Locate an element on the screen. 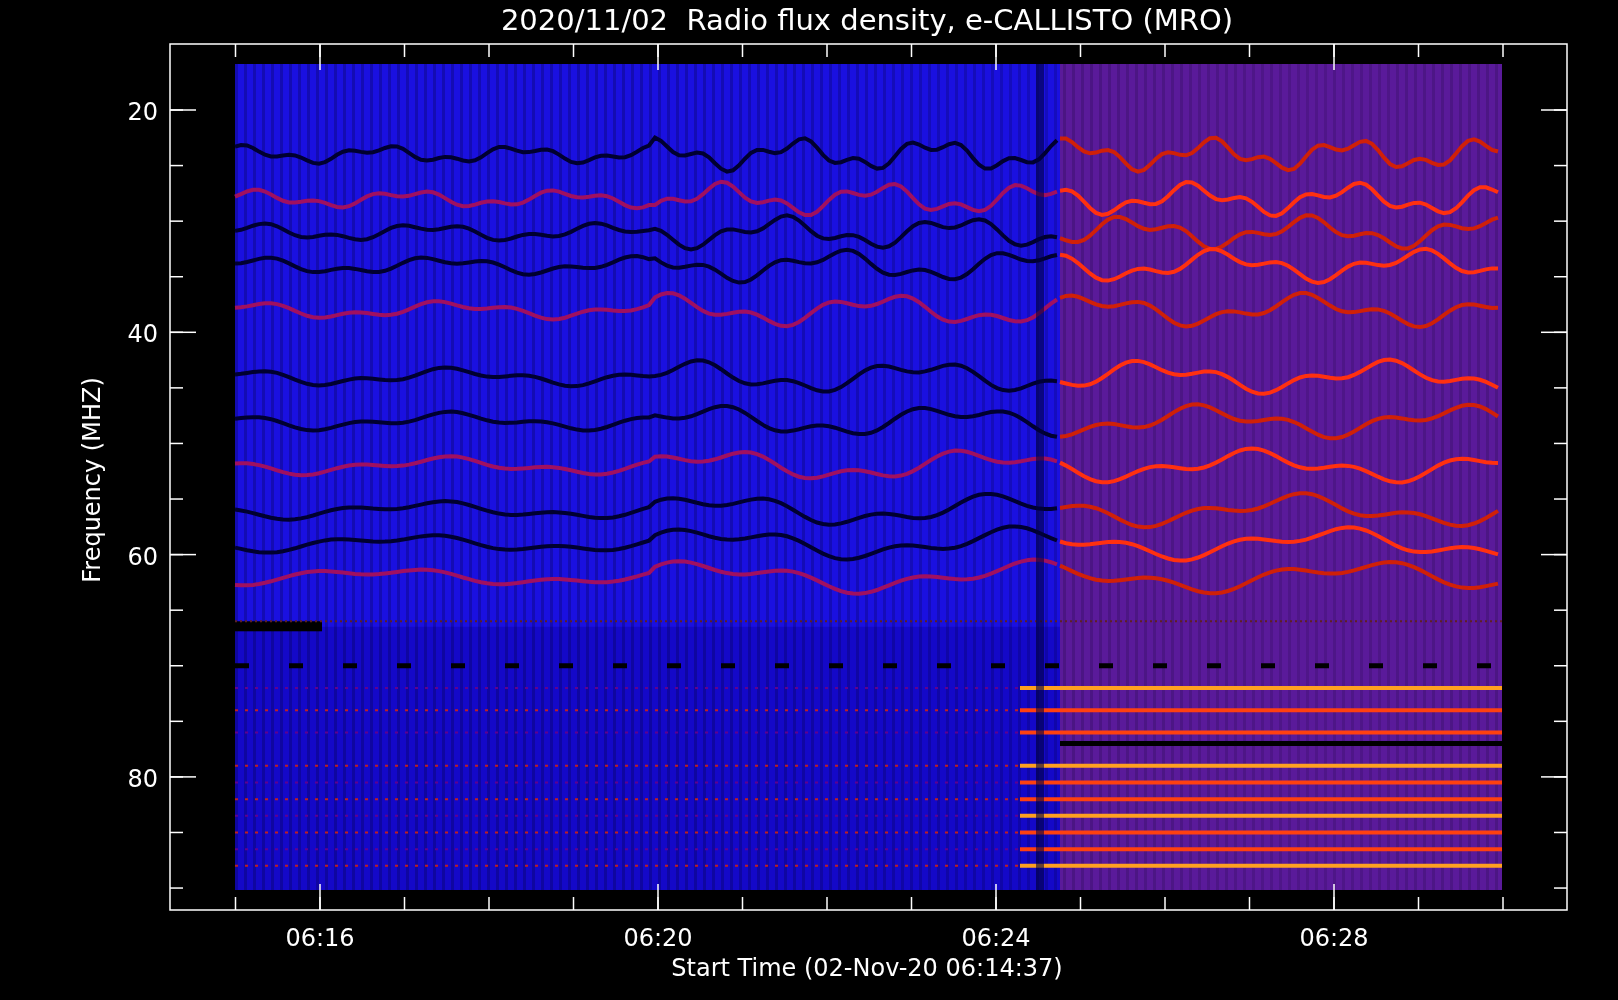 The width and height of the screenshot is (1618, 1000). tick-label: 80 is located at coordinates (142, 778).